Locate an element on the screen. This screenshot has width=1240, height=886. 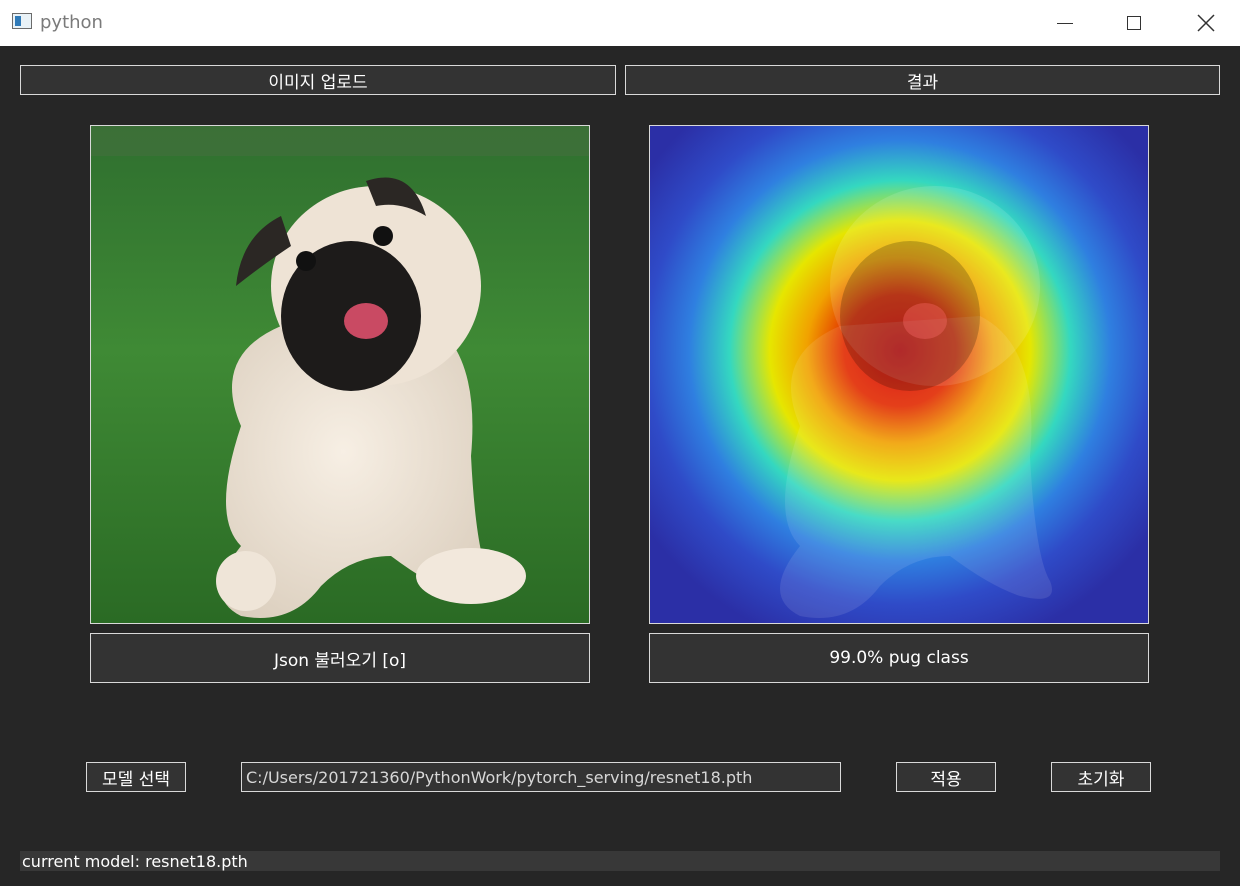
minimize-button is located at coordinates (1065, 23).